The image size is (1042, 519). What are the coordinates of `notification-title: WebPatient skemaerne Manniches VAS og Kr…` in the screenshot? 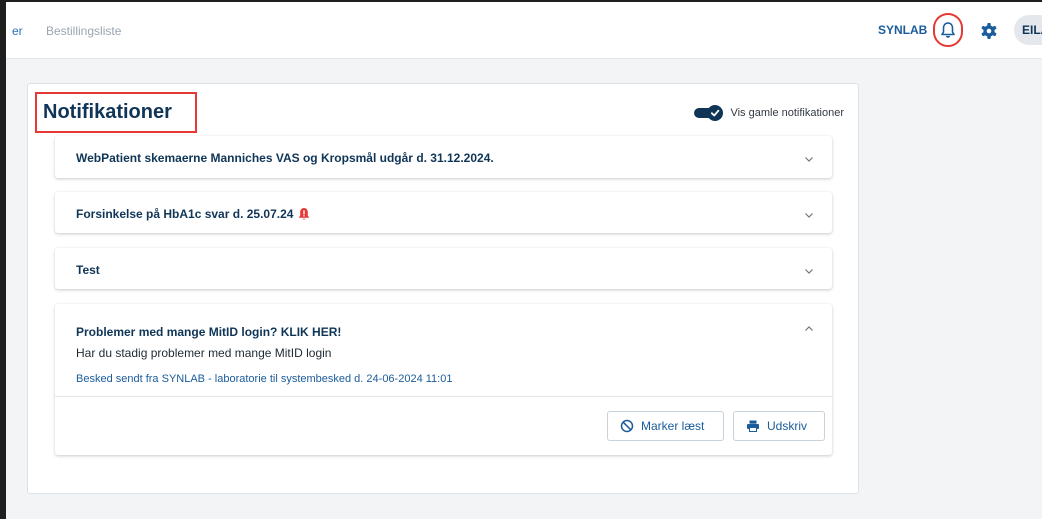 It's located at (285, 158).